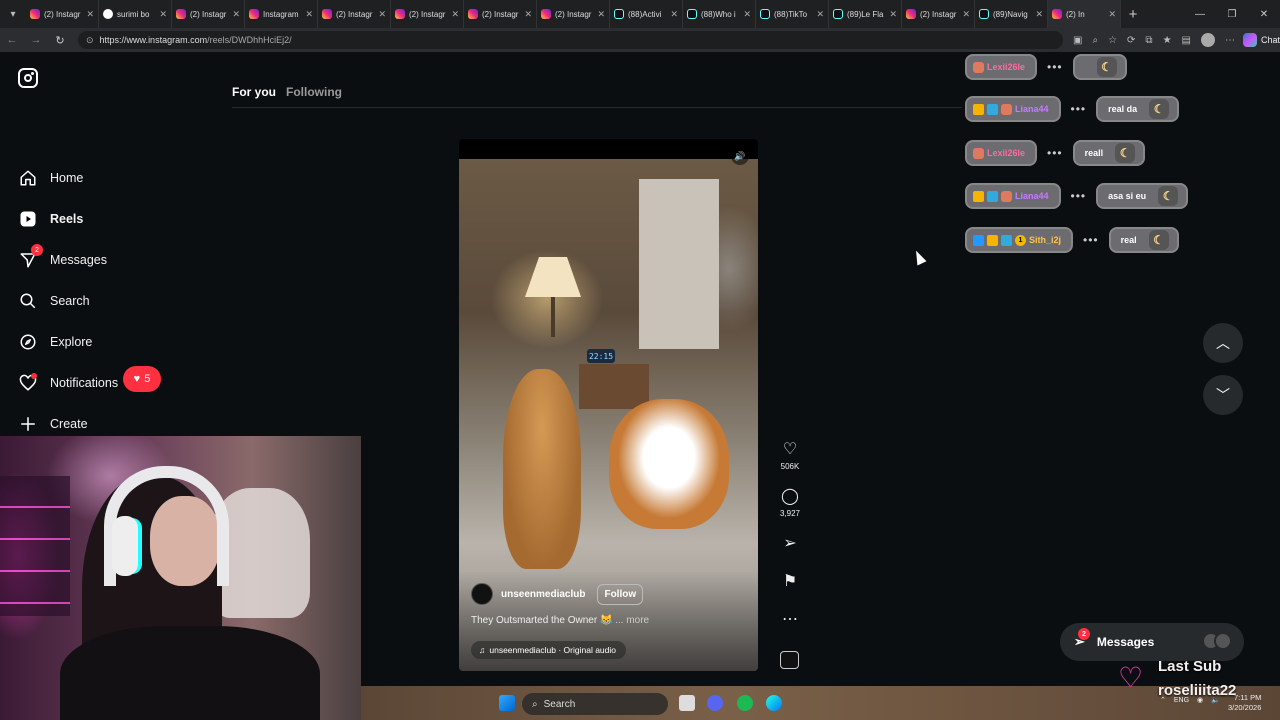 The height and width of the screenshot is (720, 1280). I want to click on favorites-icon: ★, so click(1167, 40).